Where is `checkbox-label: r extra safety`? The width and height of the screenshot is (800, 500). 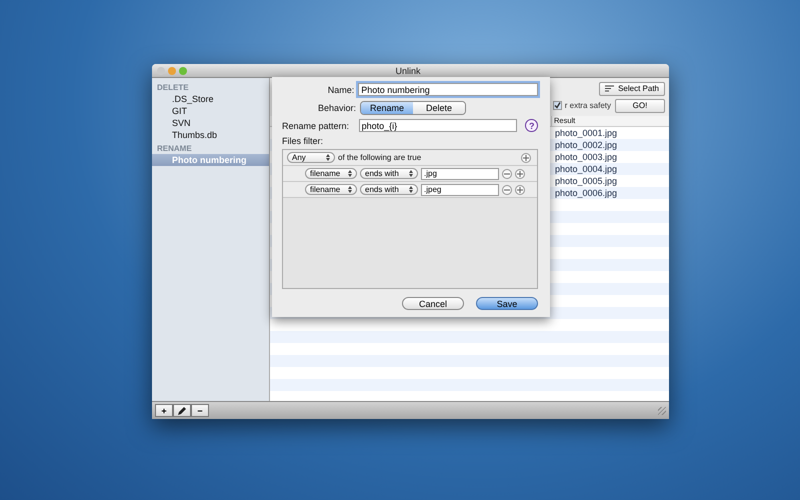 checkbox-label: r extra safety is located at coordinates (587, 105).